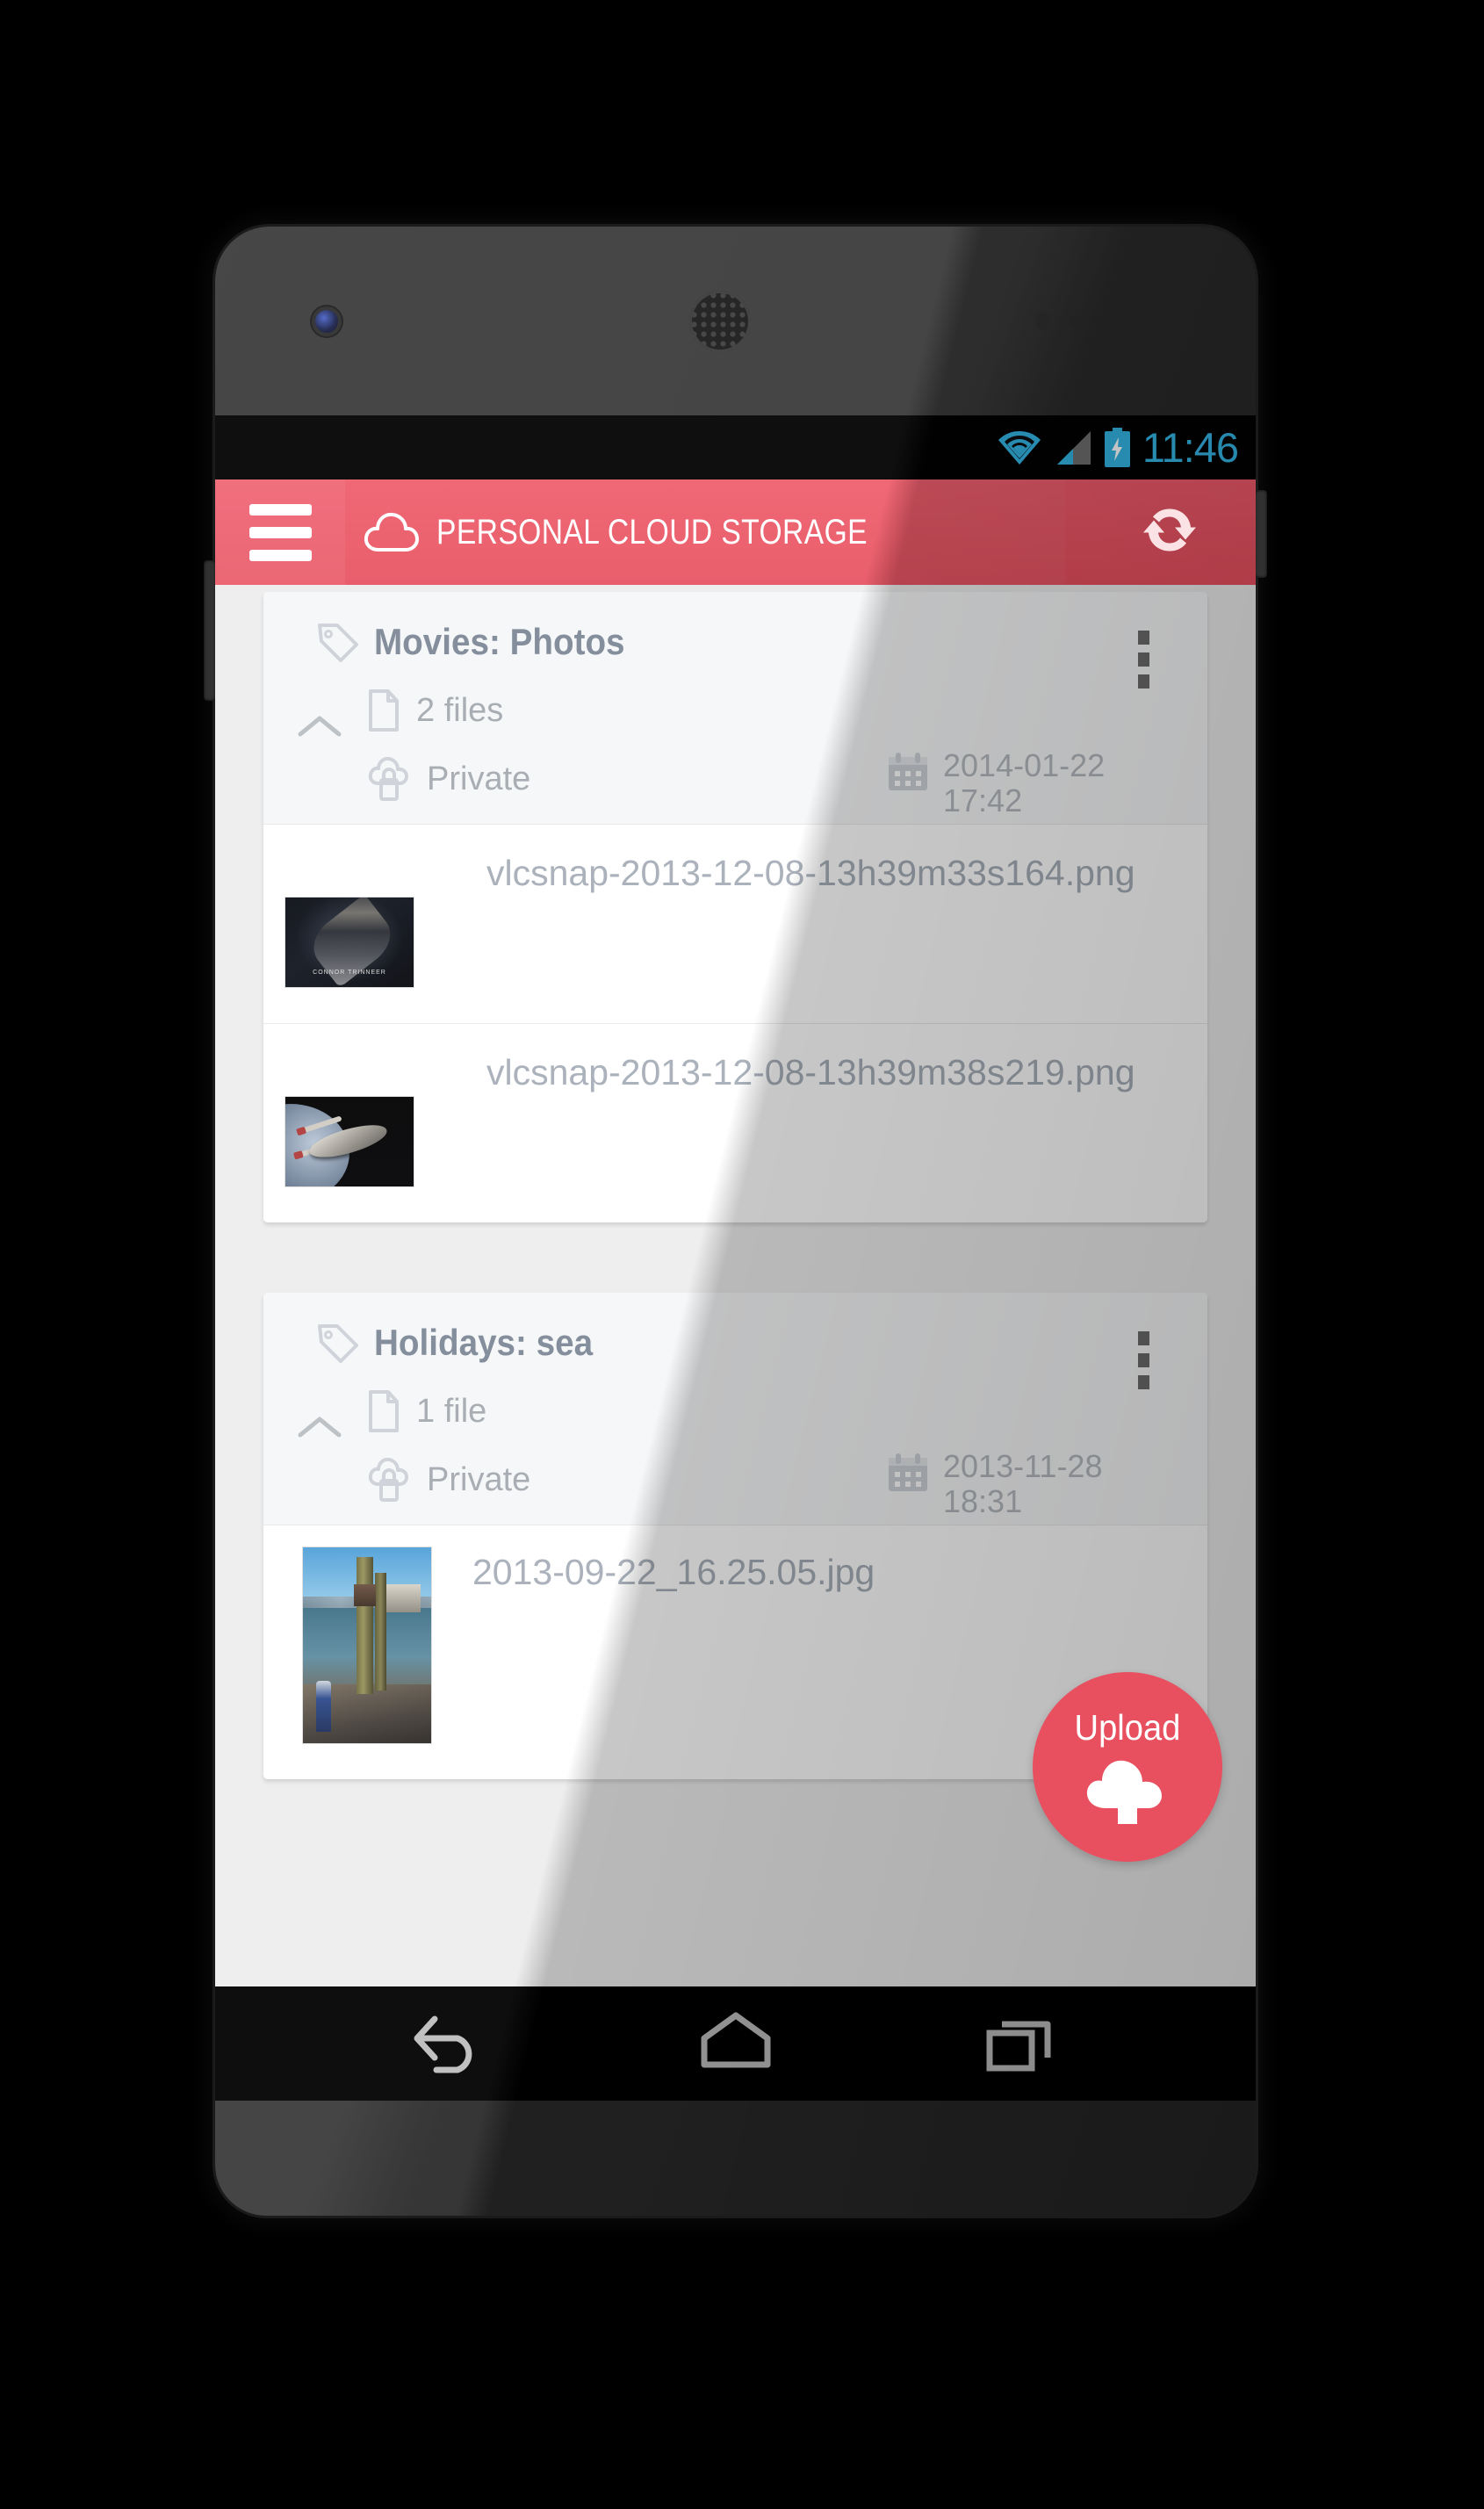  What do you see at coordinates (349, 942) in the screenshot?
I see `scifi-ship-thumbnail: CONNOR TRINNEER` at bounding box center [349, 942].